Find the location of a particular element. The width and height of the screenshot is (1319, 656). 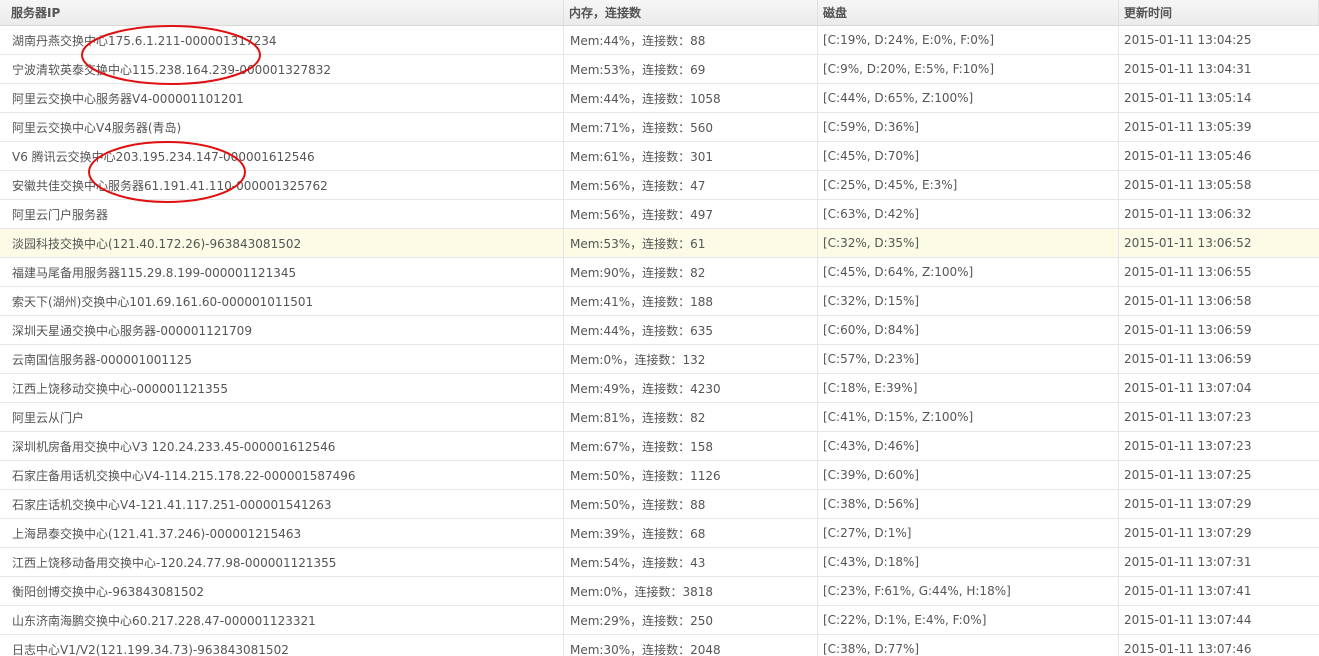

column-header-memory: 内存，连接数 is located at coordinates (691, 12).